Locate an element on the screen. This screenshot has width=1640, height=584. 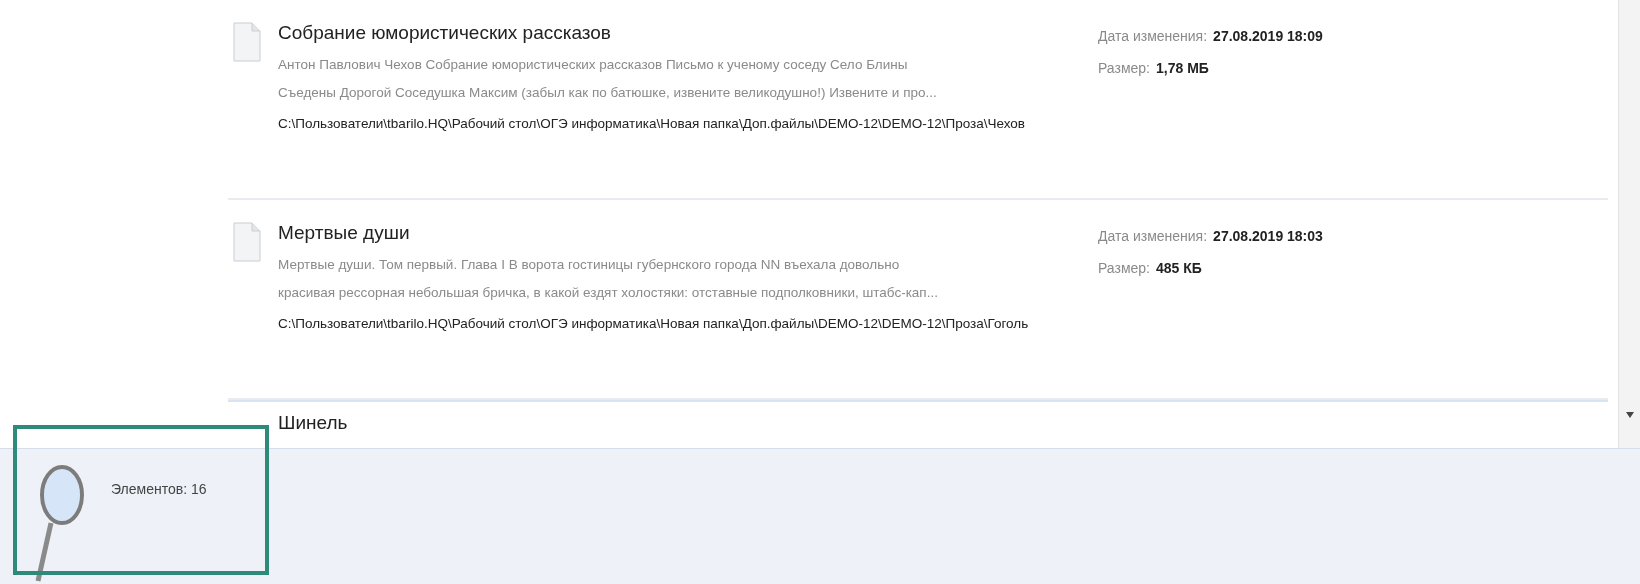
scroll-down-icon is located at coordinates (1629, 415).